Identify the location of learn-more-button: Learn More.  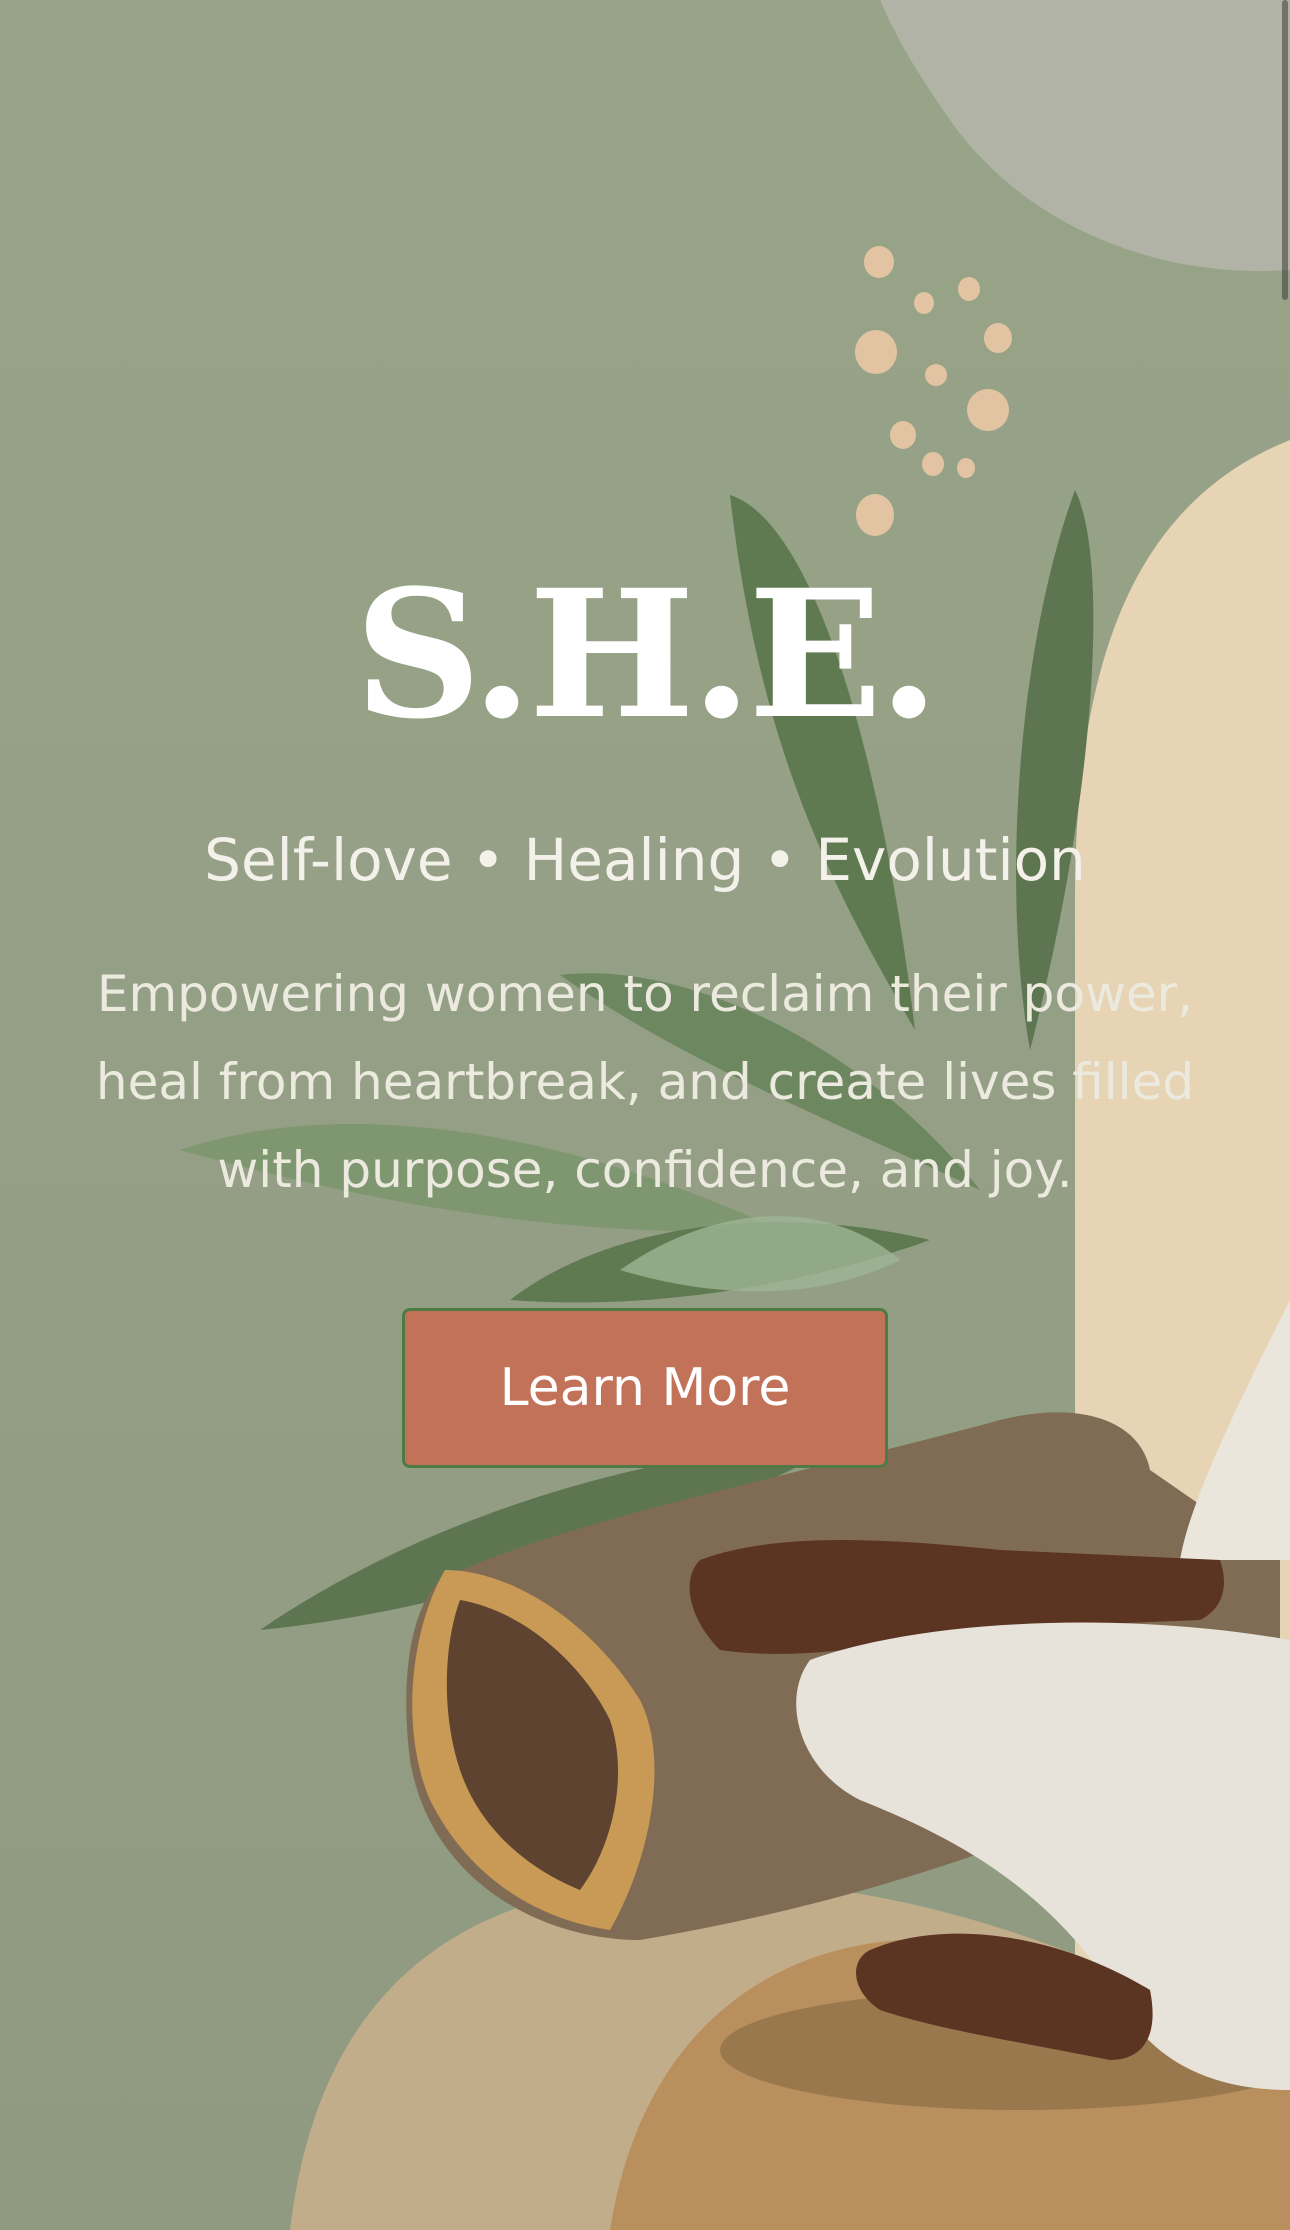
(645, 1388).